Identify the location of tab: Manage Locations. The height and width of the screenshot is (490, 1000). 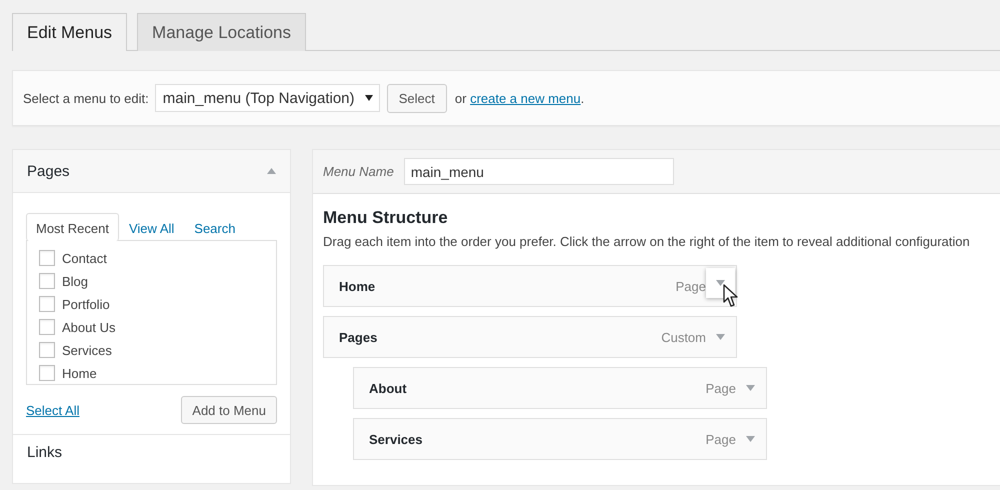
(221, 32).